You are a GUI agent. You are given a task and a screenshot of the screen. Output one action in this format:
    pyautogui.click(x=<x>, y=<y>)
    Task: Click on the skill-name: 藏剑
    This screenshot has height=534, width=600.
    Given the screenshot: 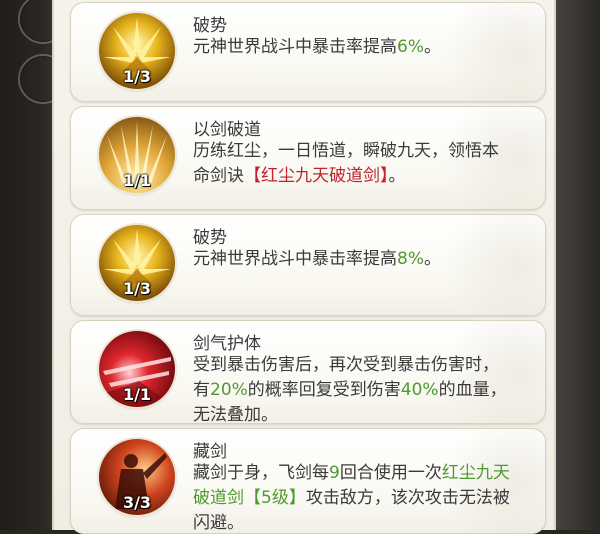 What is the action you would take?
    pyautogui.click(x=210, y=452)
    